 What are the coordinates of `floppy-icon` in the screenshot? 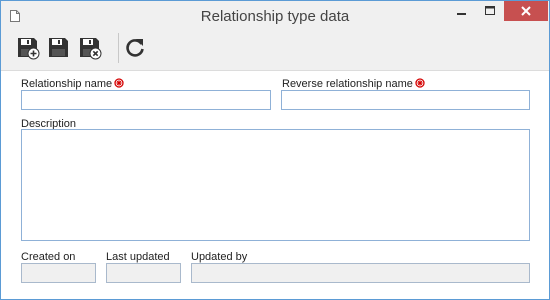 It's located at (58, 47).